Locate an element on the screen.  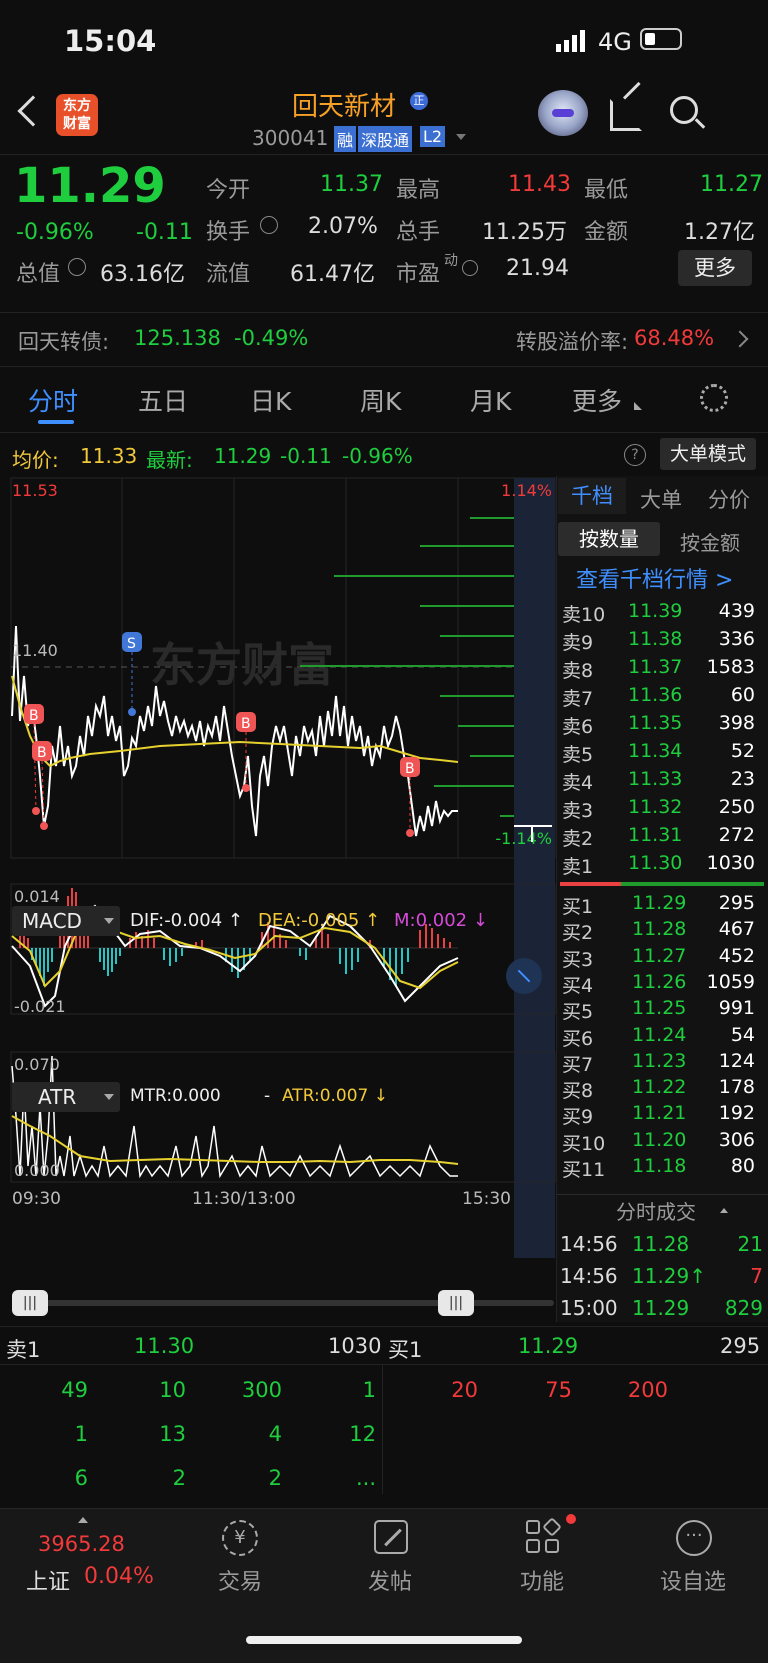
by-quantity-button: 按数量 is located at coordinates (609, 539).